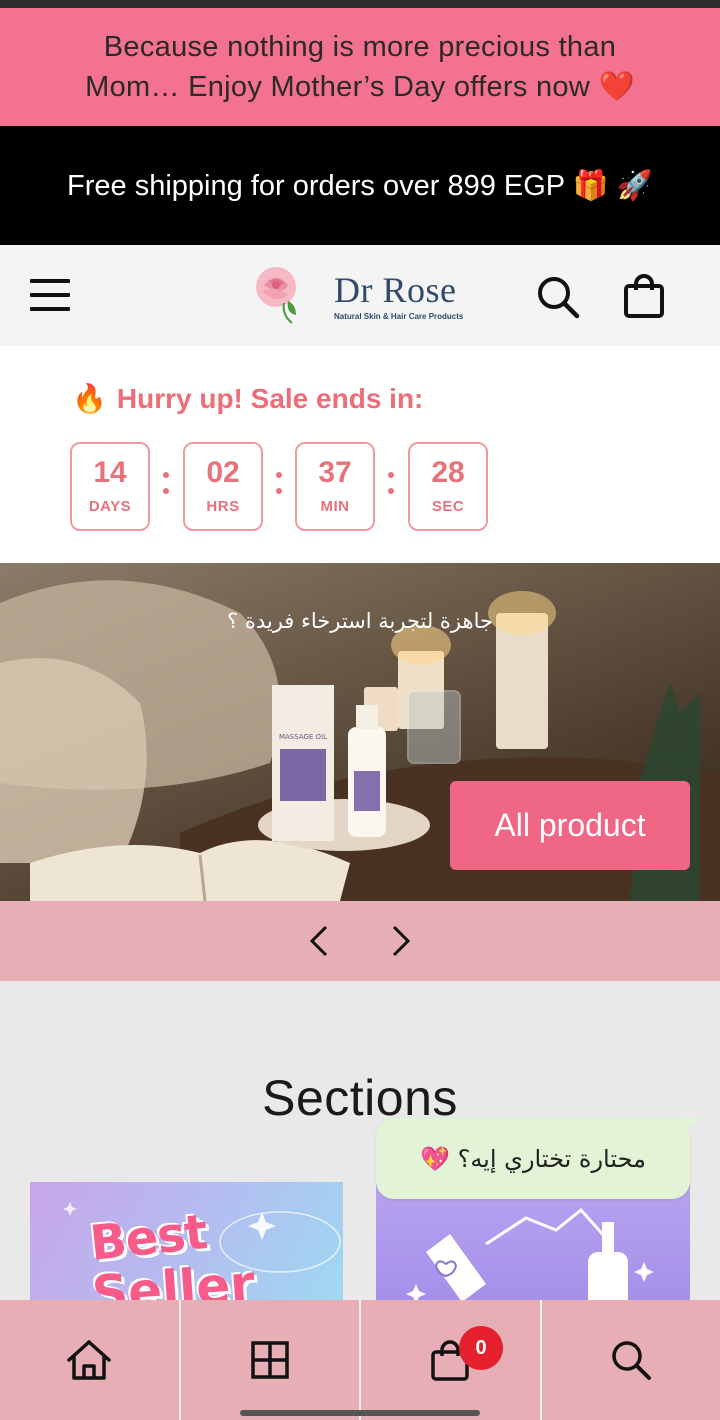 Image resolution: width=720 pixels, height=1420 pixels. I want to click on hours-value: 02, so click(223, 472).